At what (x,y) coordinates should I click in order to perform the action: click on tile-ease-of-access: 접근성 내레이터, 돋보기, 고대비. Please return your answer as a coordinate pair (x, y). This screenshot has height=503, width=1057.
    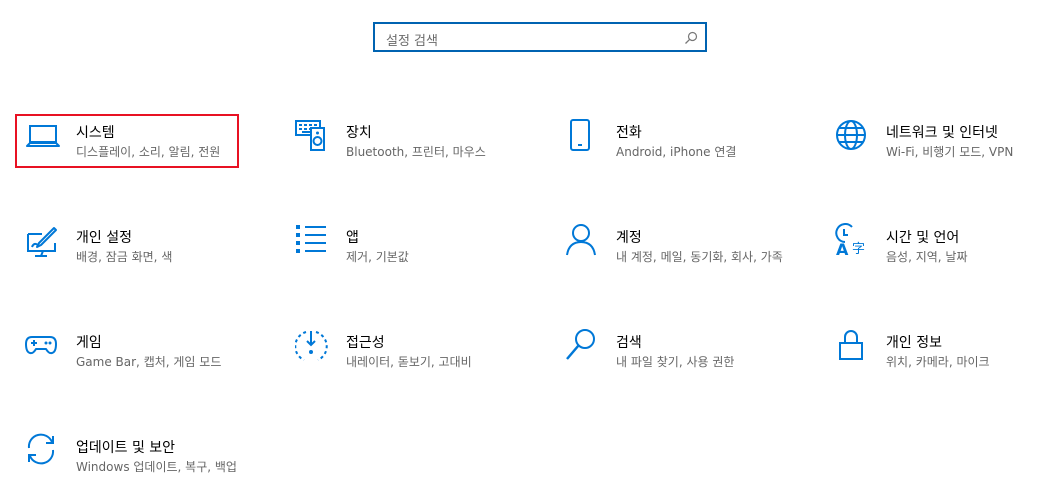
    Looking at the image, I should click on (420, 356).